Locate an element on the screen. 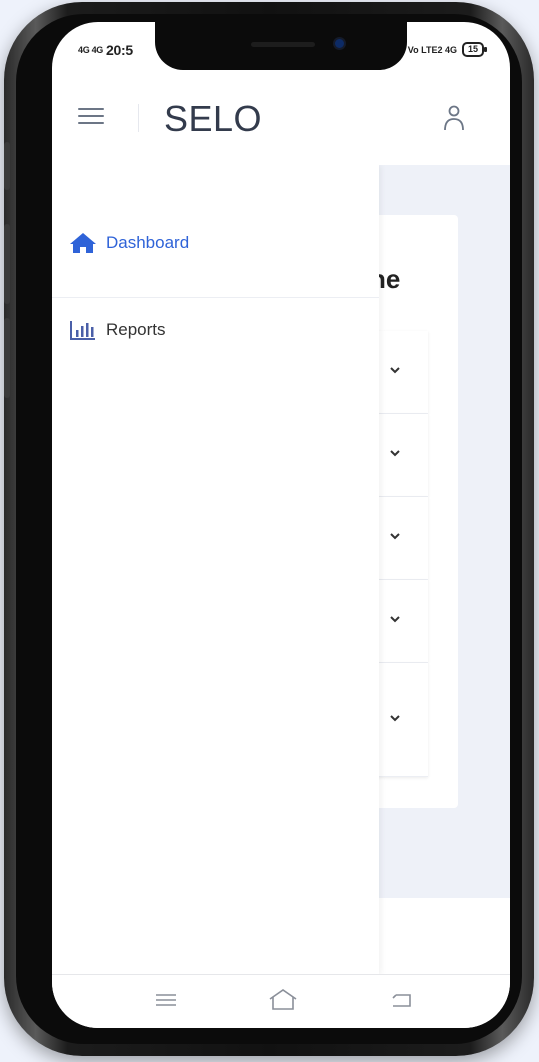  side-button-mute is located at coordinates (7, 166).